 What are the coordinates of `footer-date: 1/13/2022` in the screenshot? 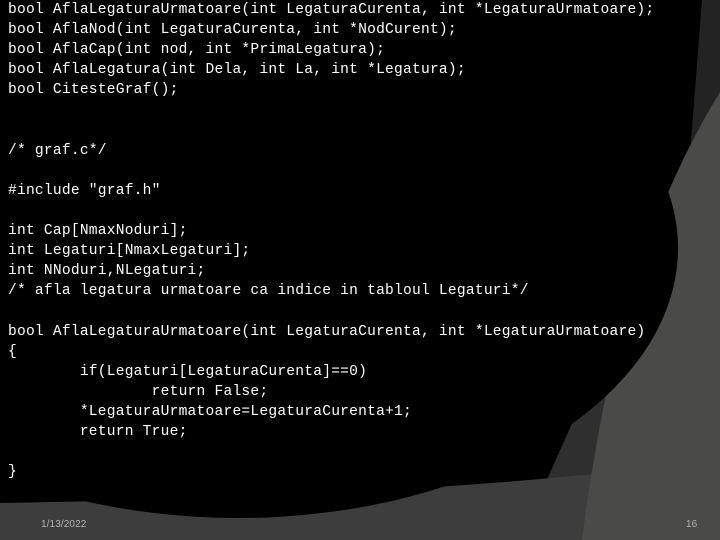 It's located at (64, 524).